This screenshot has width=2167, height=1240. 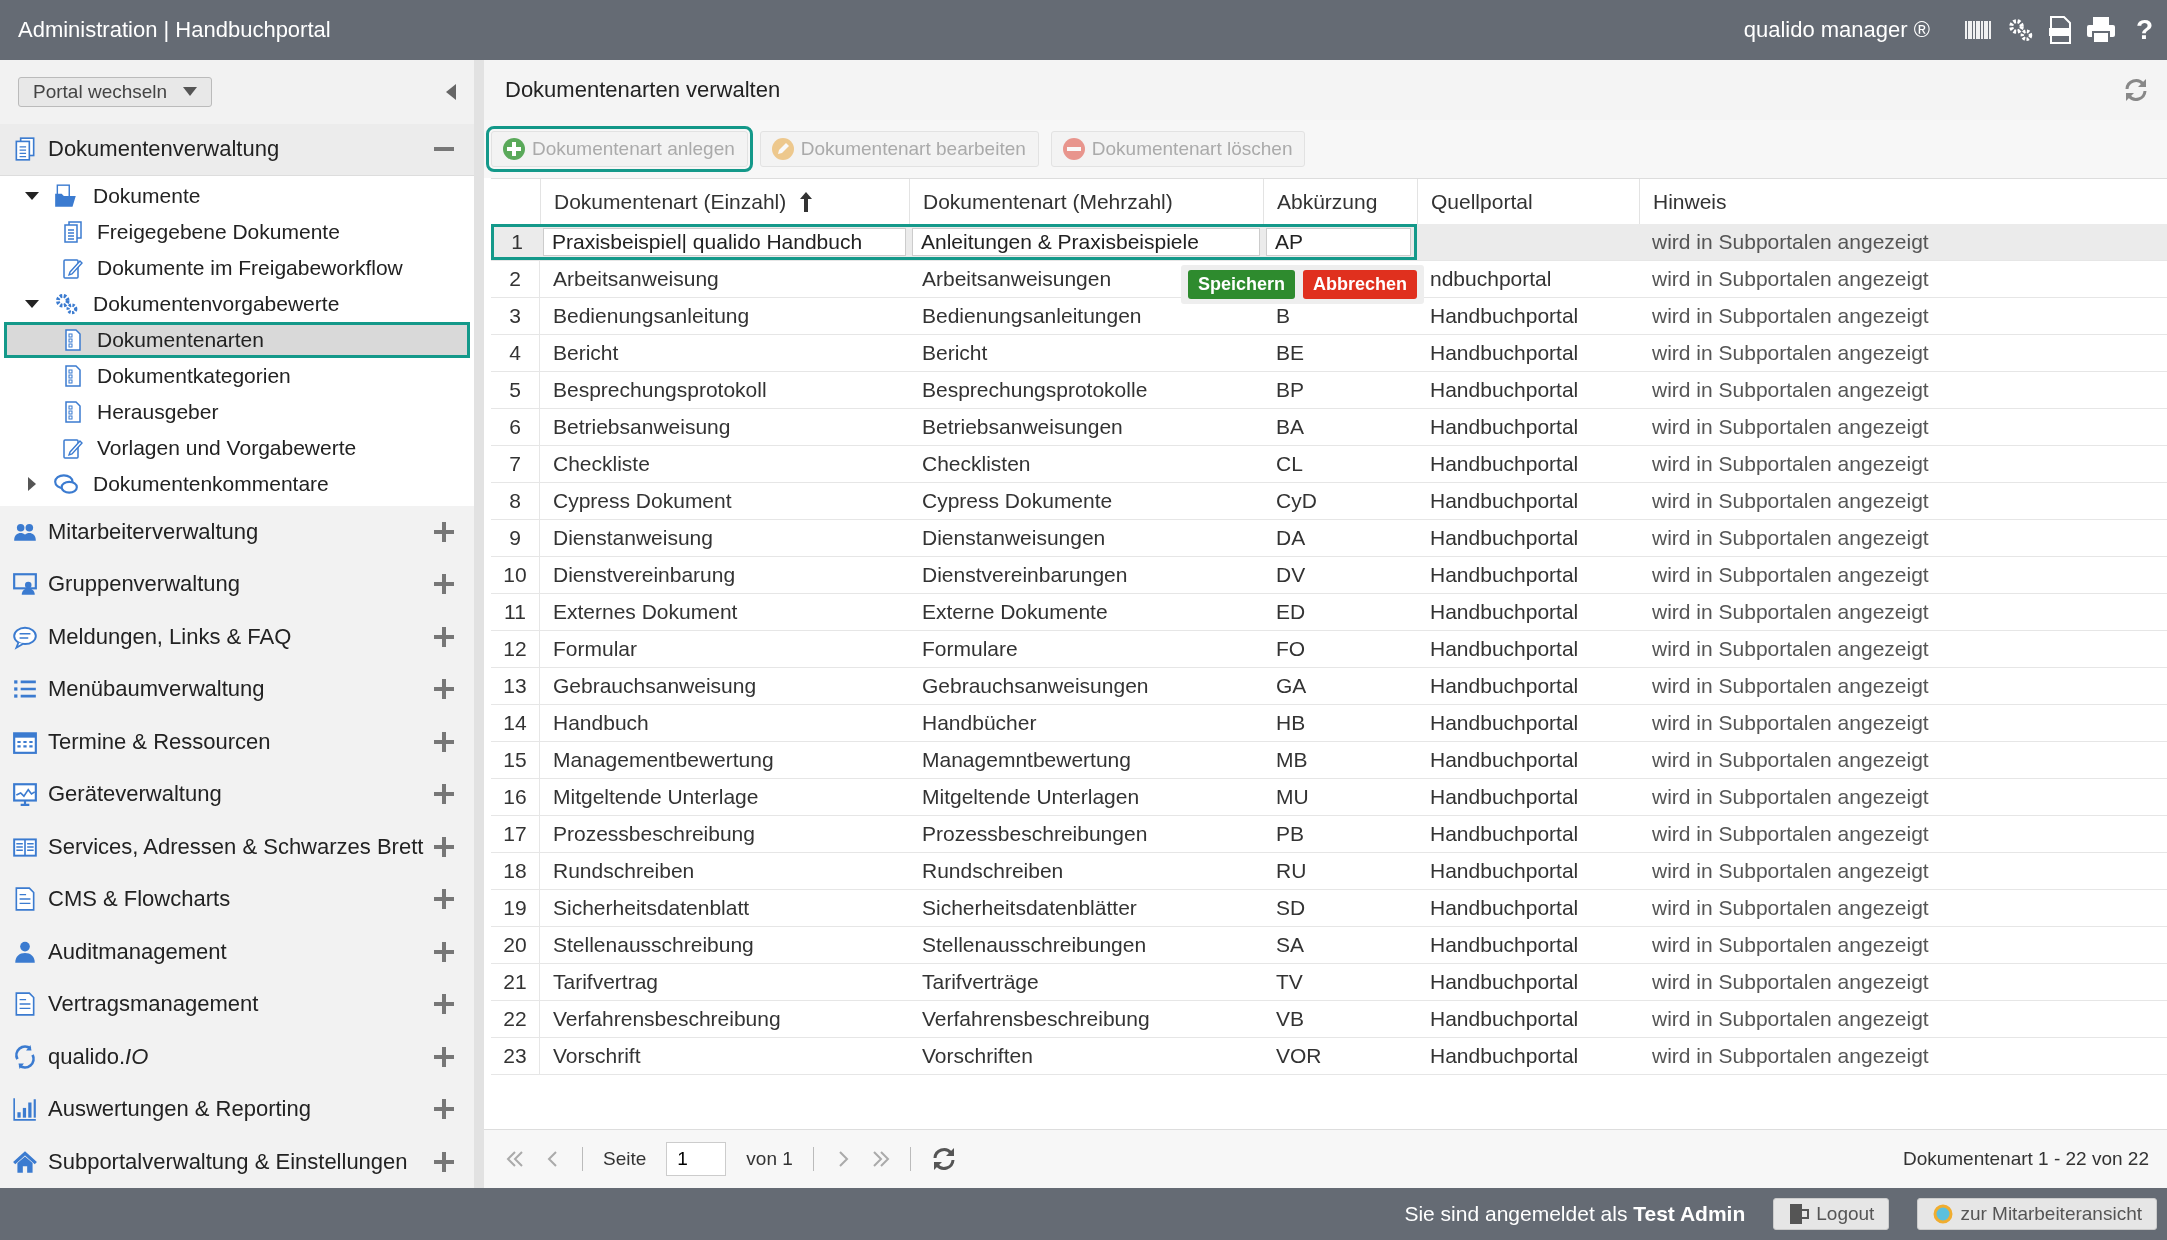 I want to click on last-page-icon, so click(x=880, y=1159).